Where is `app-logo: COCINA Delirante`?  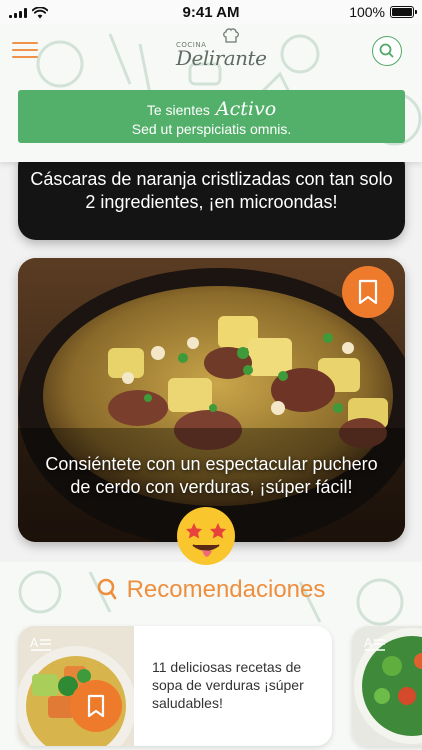
app-logo: COCINA Delirante is located at coordinates (220, 50).